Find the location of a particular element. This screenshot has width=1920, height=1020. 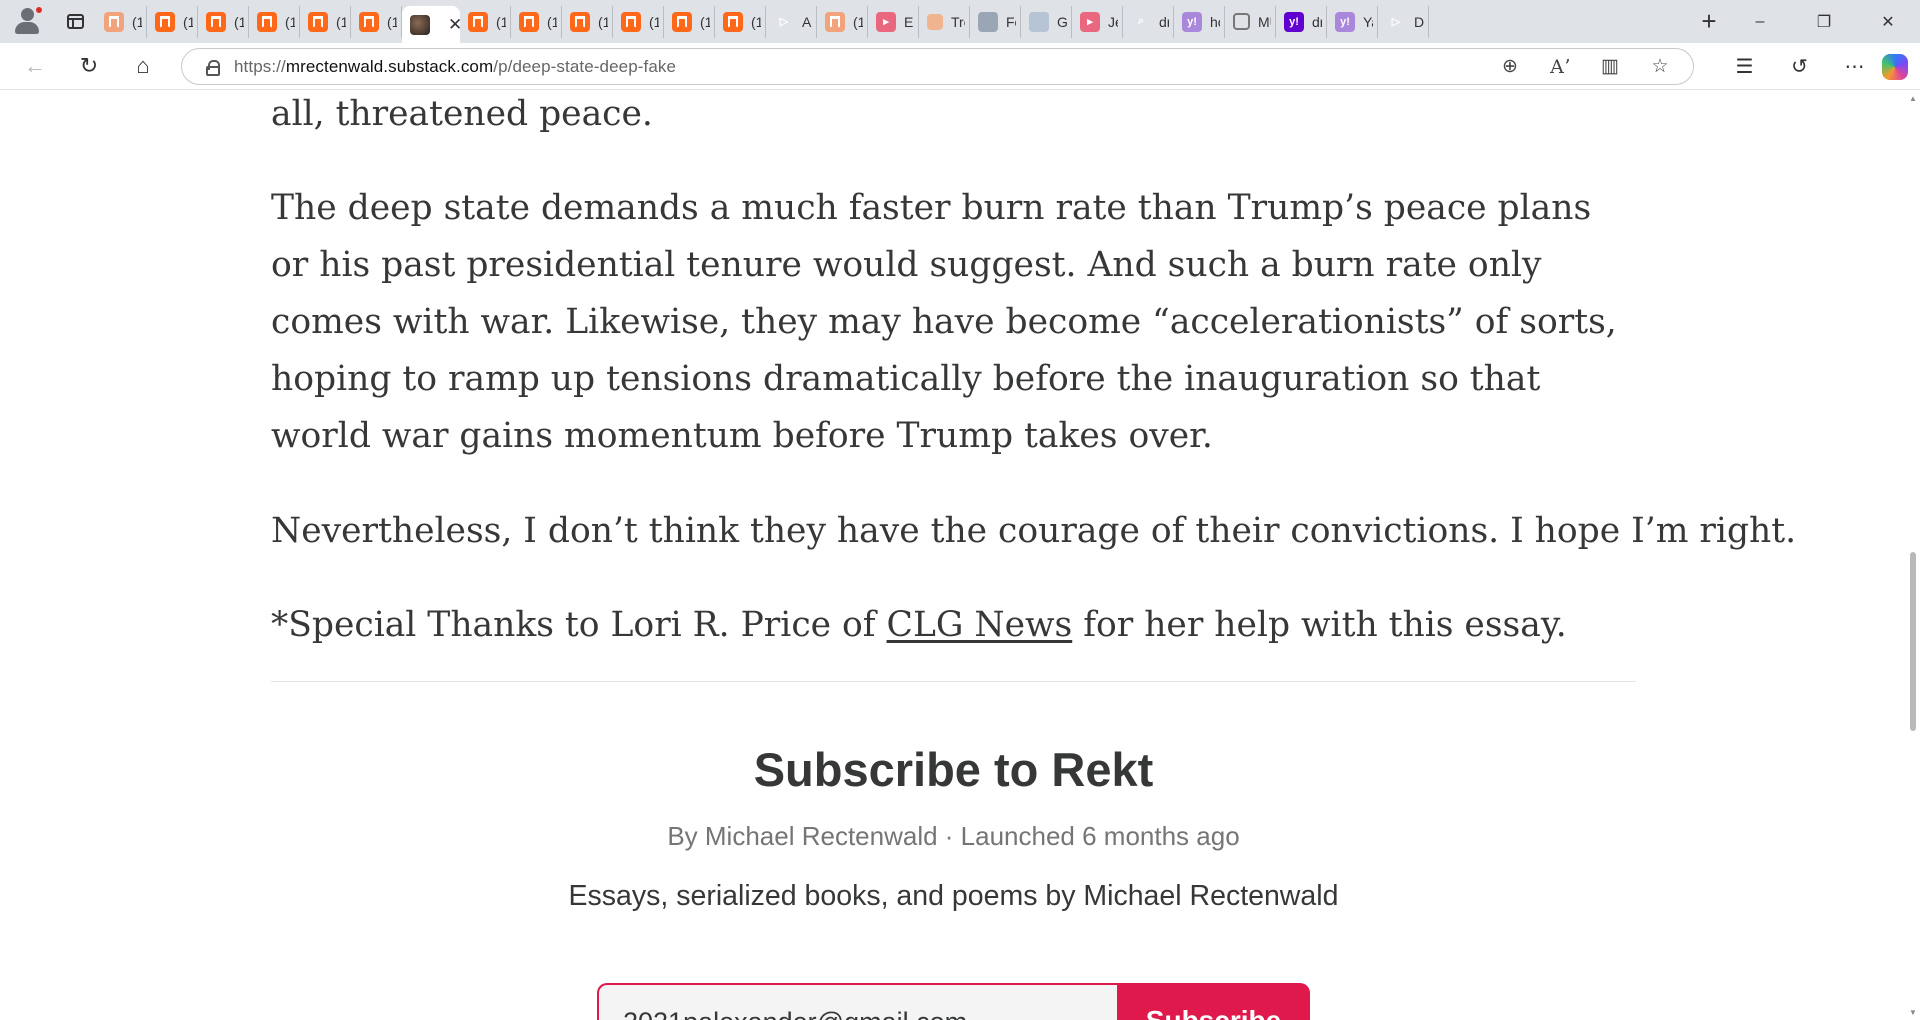

scroll-down-icon: ▼ is located at coordinates (1913, 1012).